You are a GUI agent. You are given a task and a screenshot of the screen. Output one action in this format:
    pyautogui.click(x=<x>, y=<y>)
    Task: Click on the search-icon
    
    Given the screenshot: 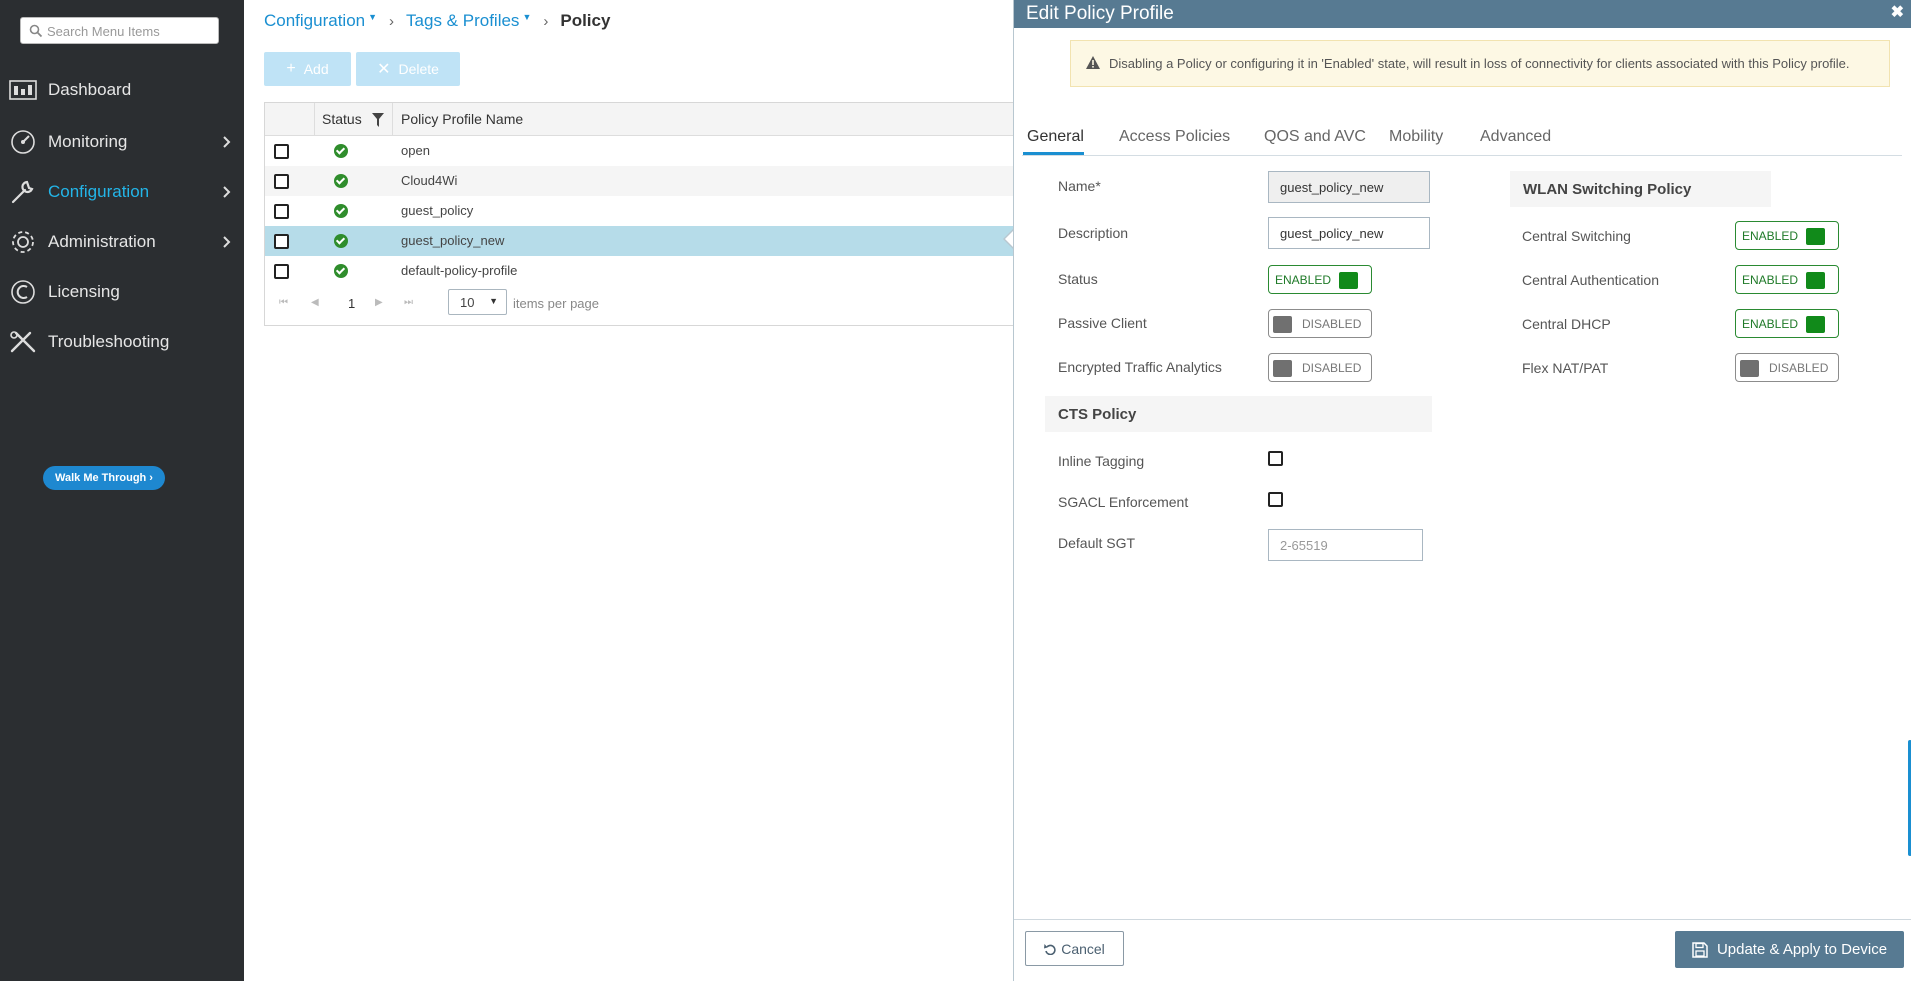 What is the action you would take?
    pyautogui.click(x=36, y=31)
    